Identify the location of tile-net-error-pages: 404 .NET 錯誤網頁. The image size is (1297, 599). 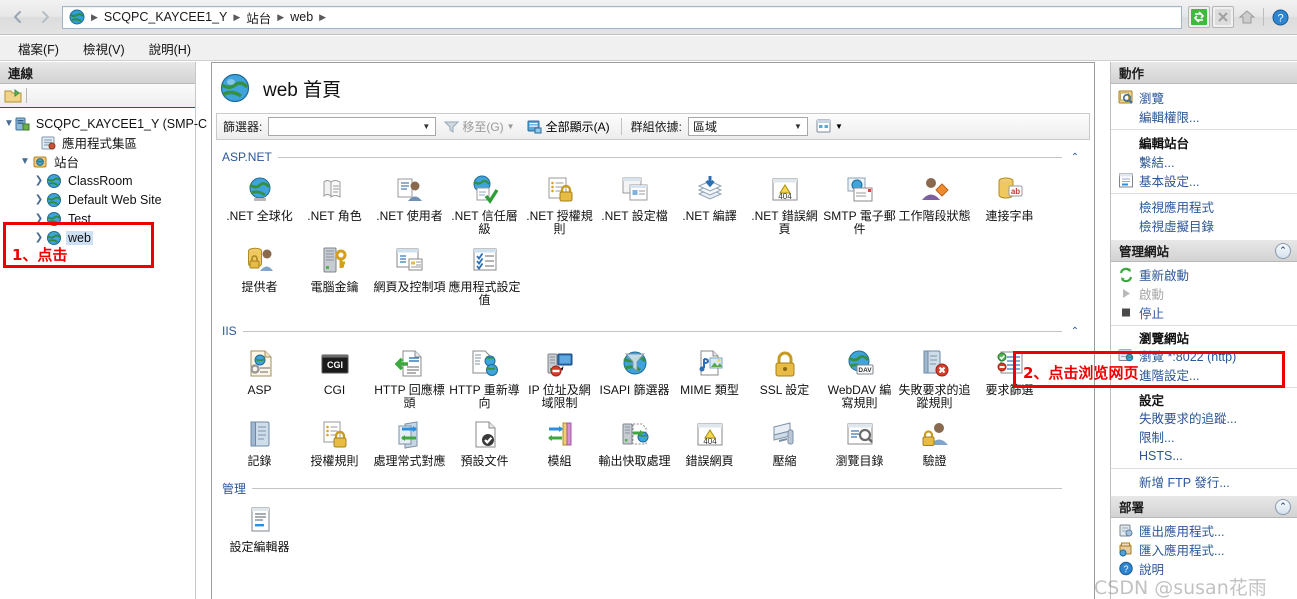
(784, 206).